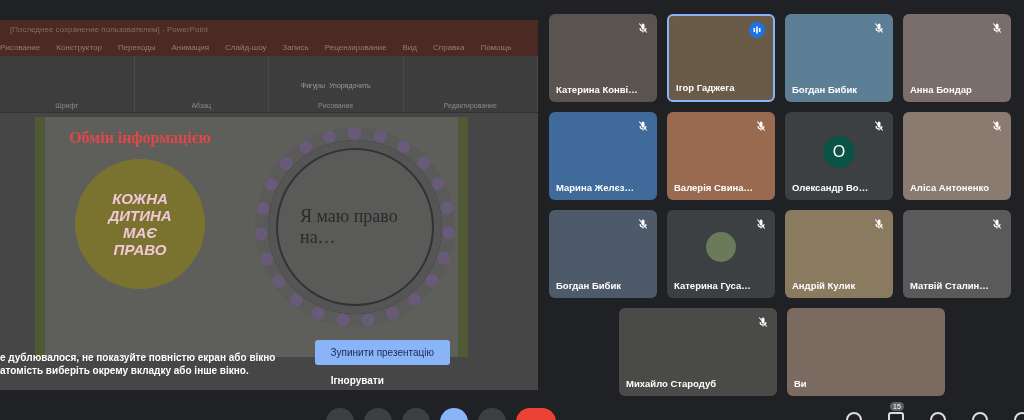 This screenshot has width=1024, height=420. Describe the element at coordinates (20, 47) in the screenshot. I see `ribbon-tab: Рисование` at that location.